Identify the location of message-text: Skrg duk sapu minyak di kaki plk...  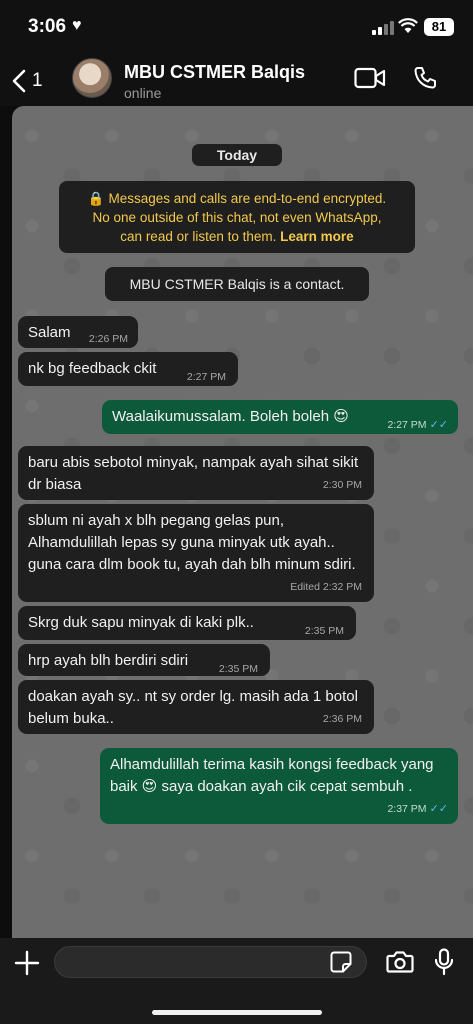
(141, 622).